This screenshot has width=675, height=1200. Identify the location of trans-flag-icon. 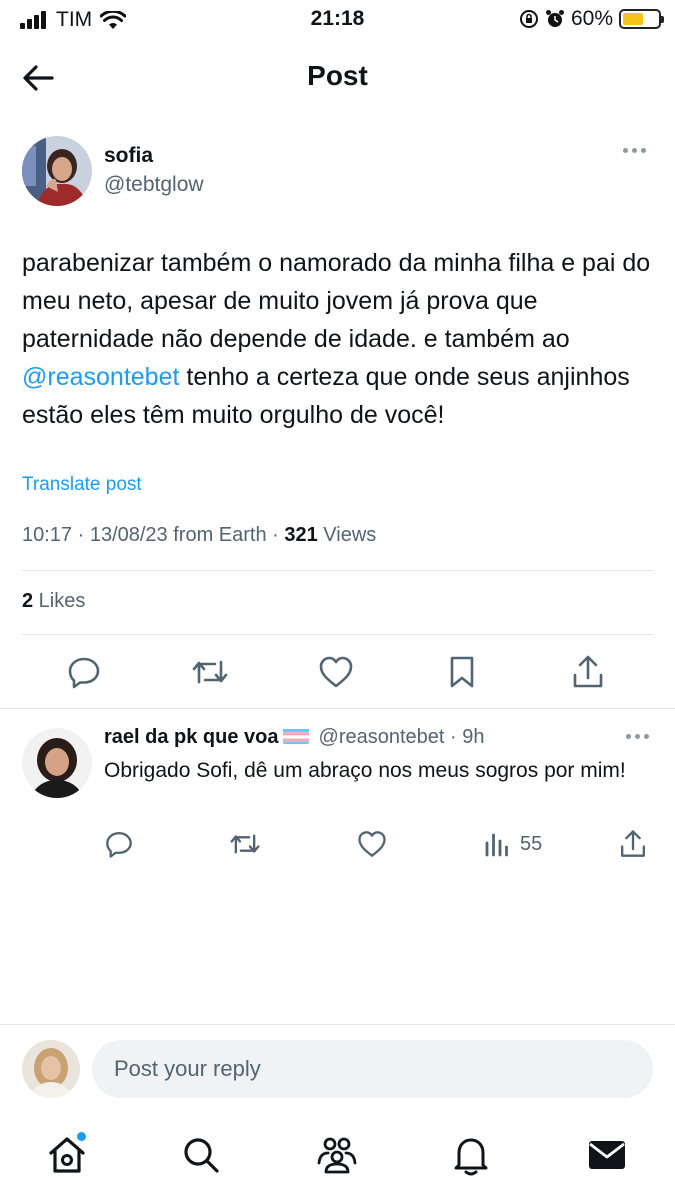
(295, 736).